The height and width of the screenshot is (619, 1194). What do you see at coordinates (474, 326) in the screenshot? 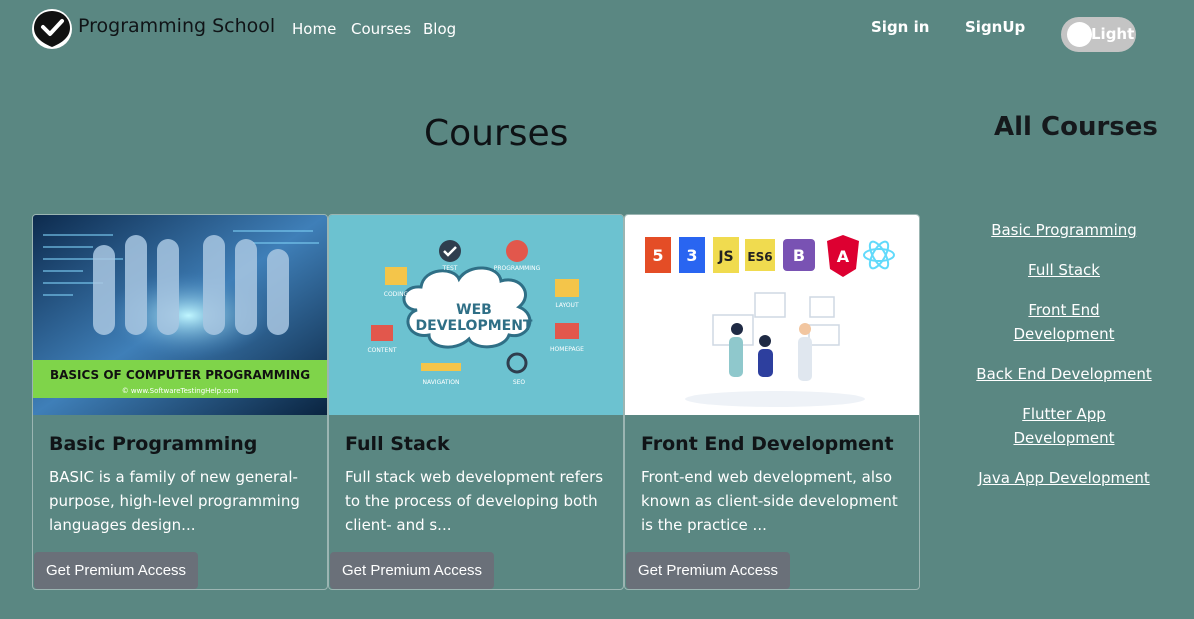
I see `web-development-line-2: DEVELOPMENT` at bounding box center [474, 326].